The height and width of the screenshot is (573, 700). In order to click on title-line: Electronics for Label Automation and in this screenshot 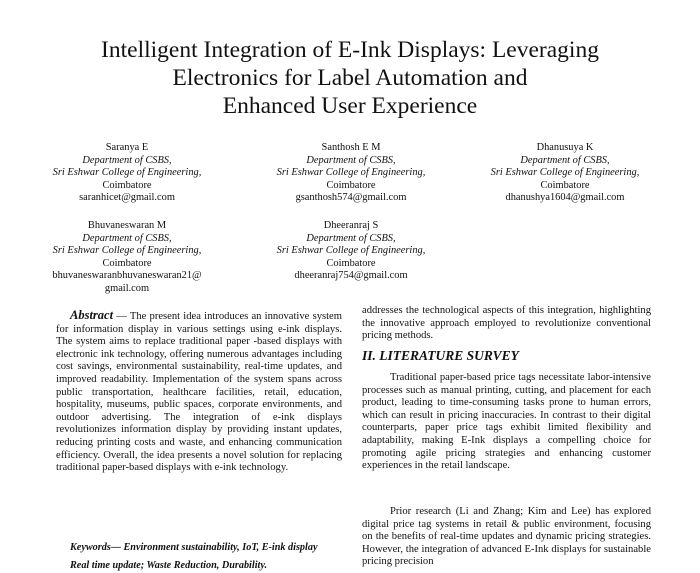, I will do `click(350, 78)`.